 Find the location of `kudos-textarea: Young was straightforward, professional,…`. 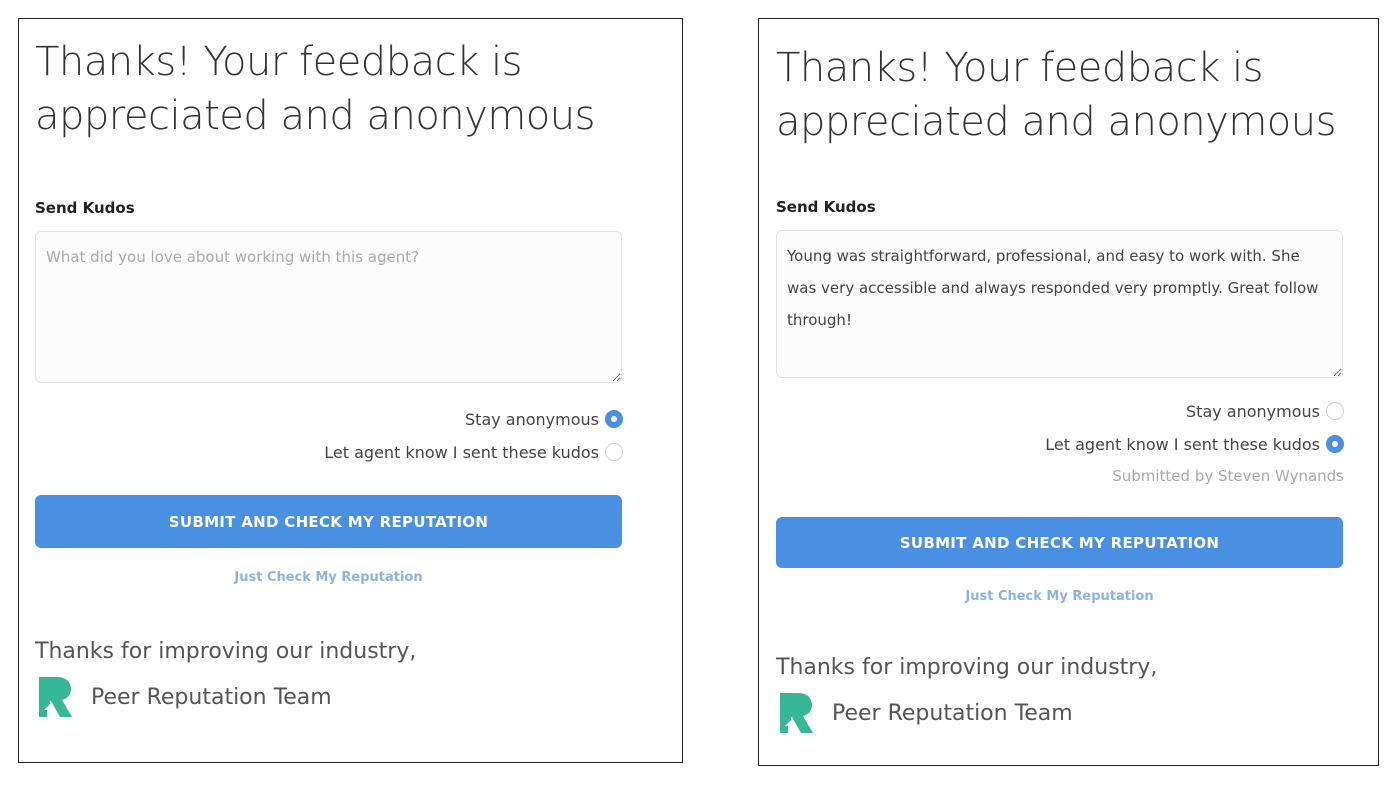

kudos-textarea: Young was straightforward, professional,… is located at coordinates (1059, 304).